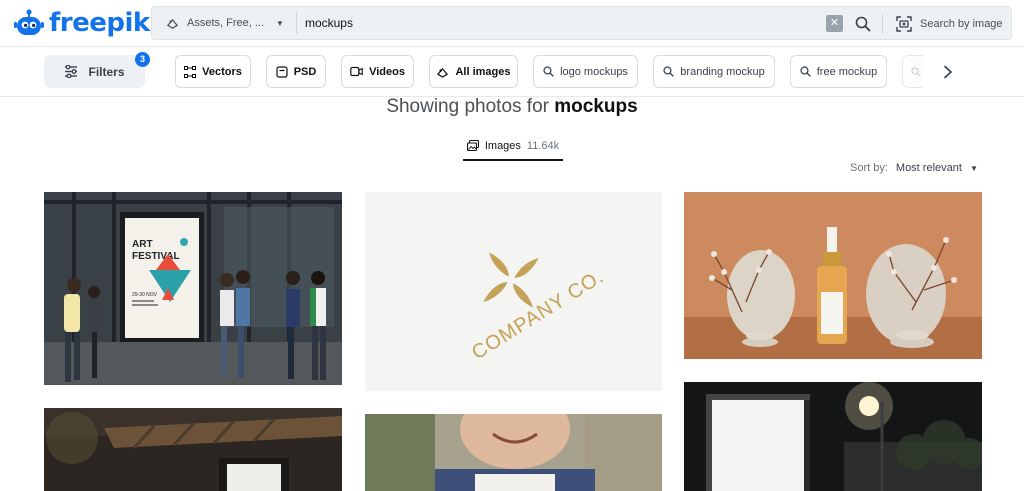 This screenshot has height=491, width=1024. Describe the element at coordinates (596, 106) in the screenshot. I see `results-heading-query: mockups` at that location.